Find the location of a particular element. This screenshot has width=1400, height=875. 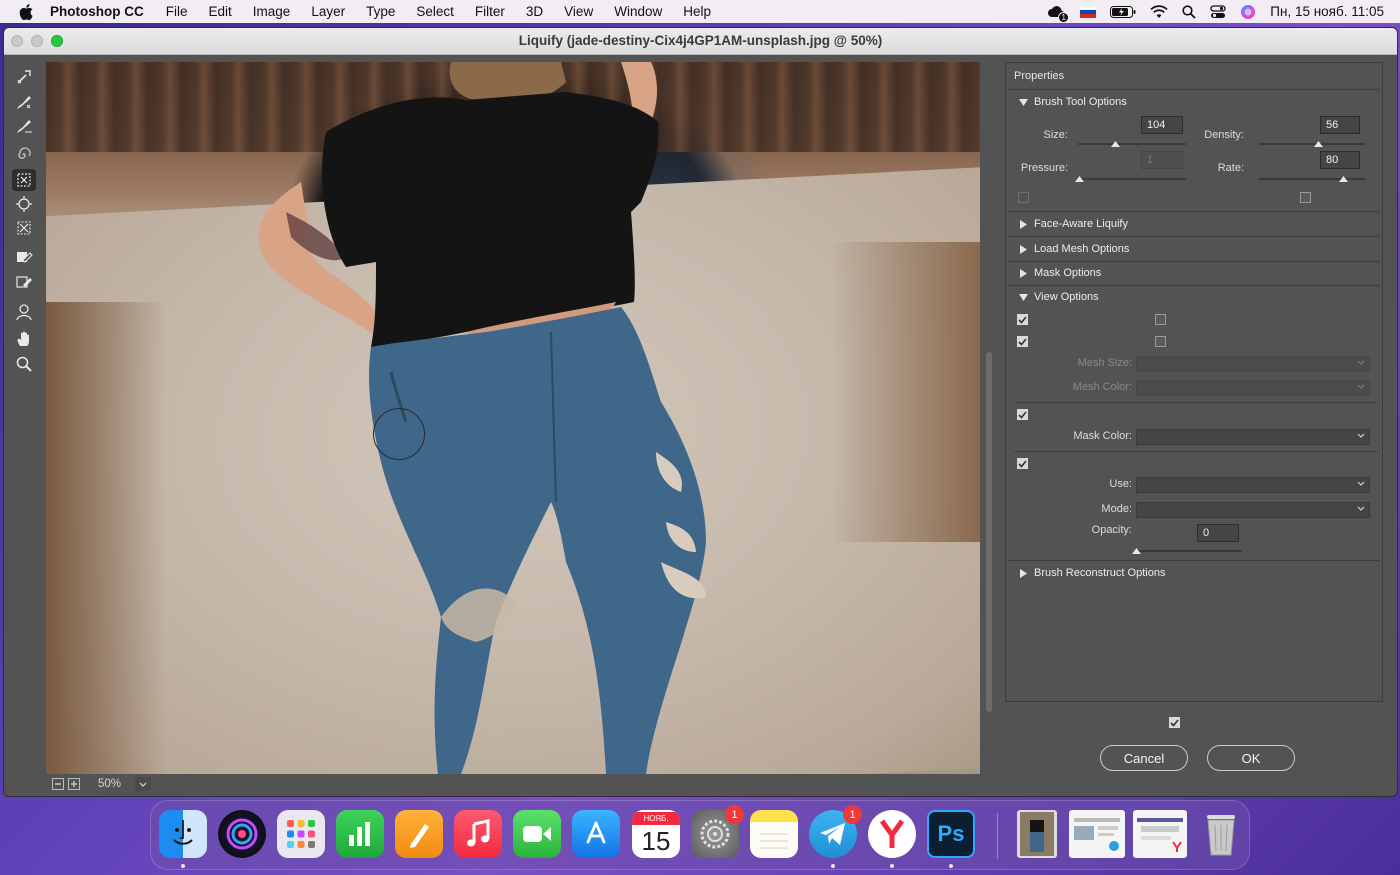

yandex-browser-icon is located at coordinates (892, 834).